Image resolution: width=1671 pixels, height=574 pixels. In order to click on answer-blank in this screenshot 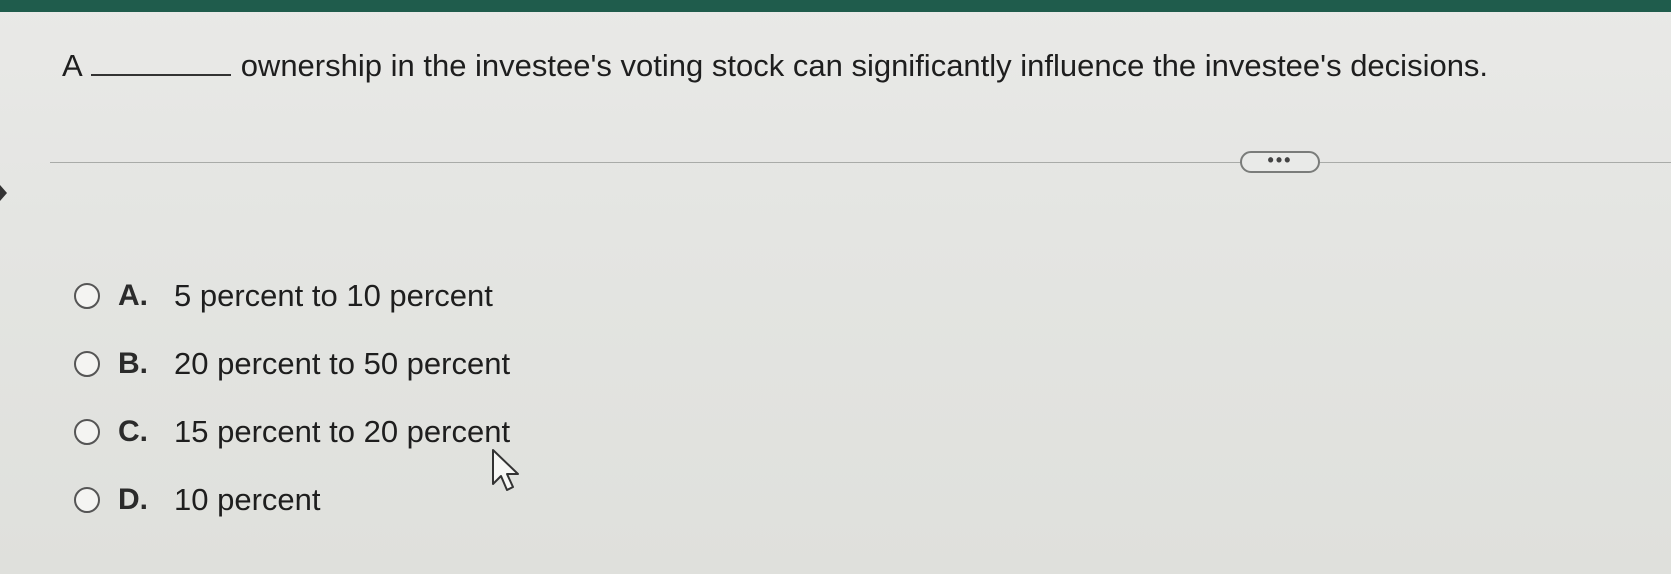, I will do `click(160, 61)`.